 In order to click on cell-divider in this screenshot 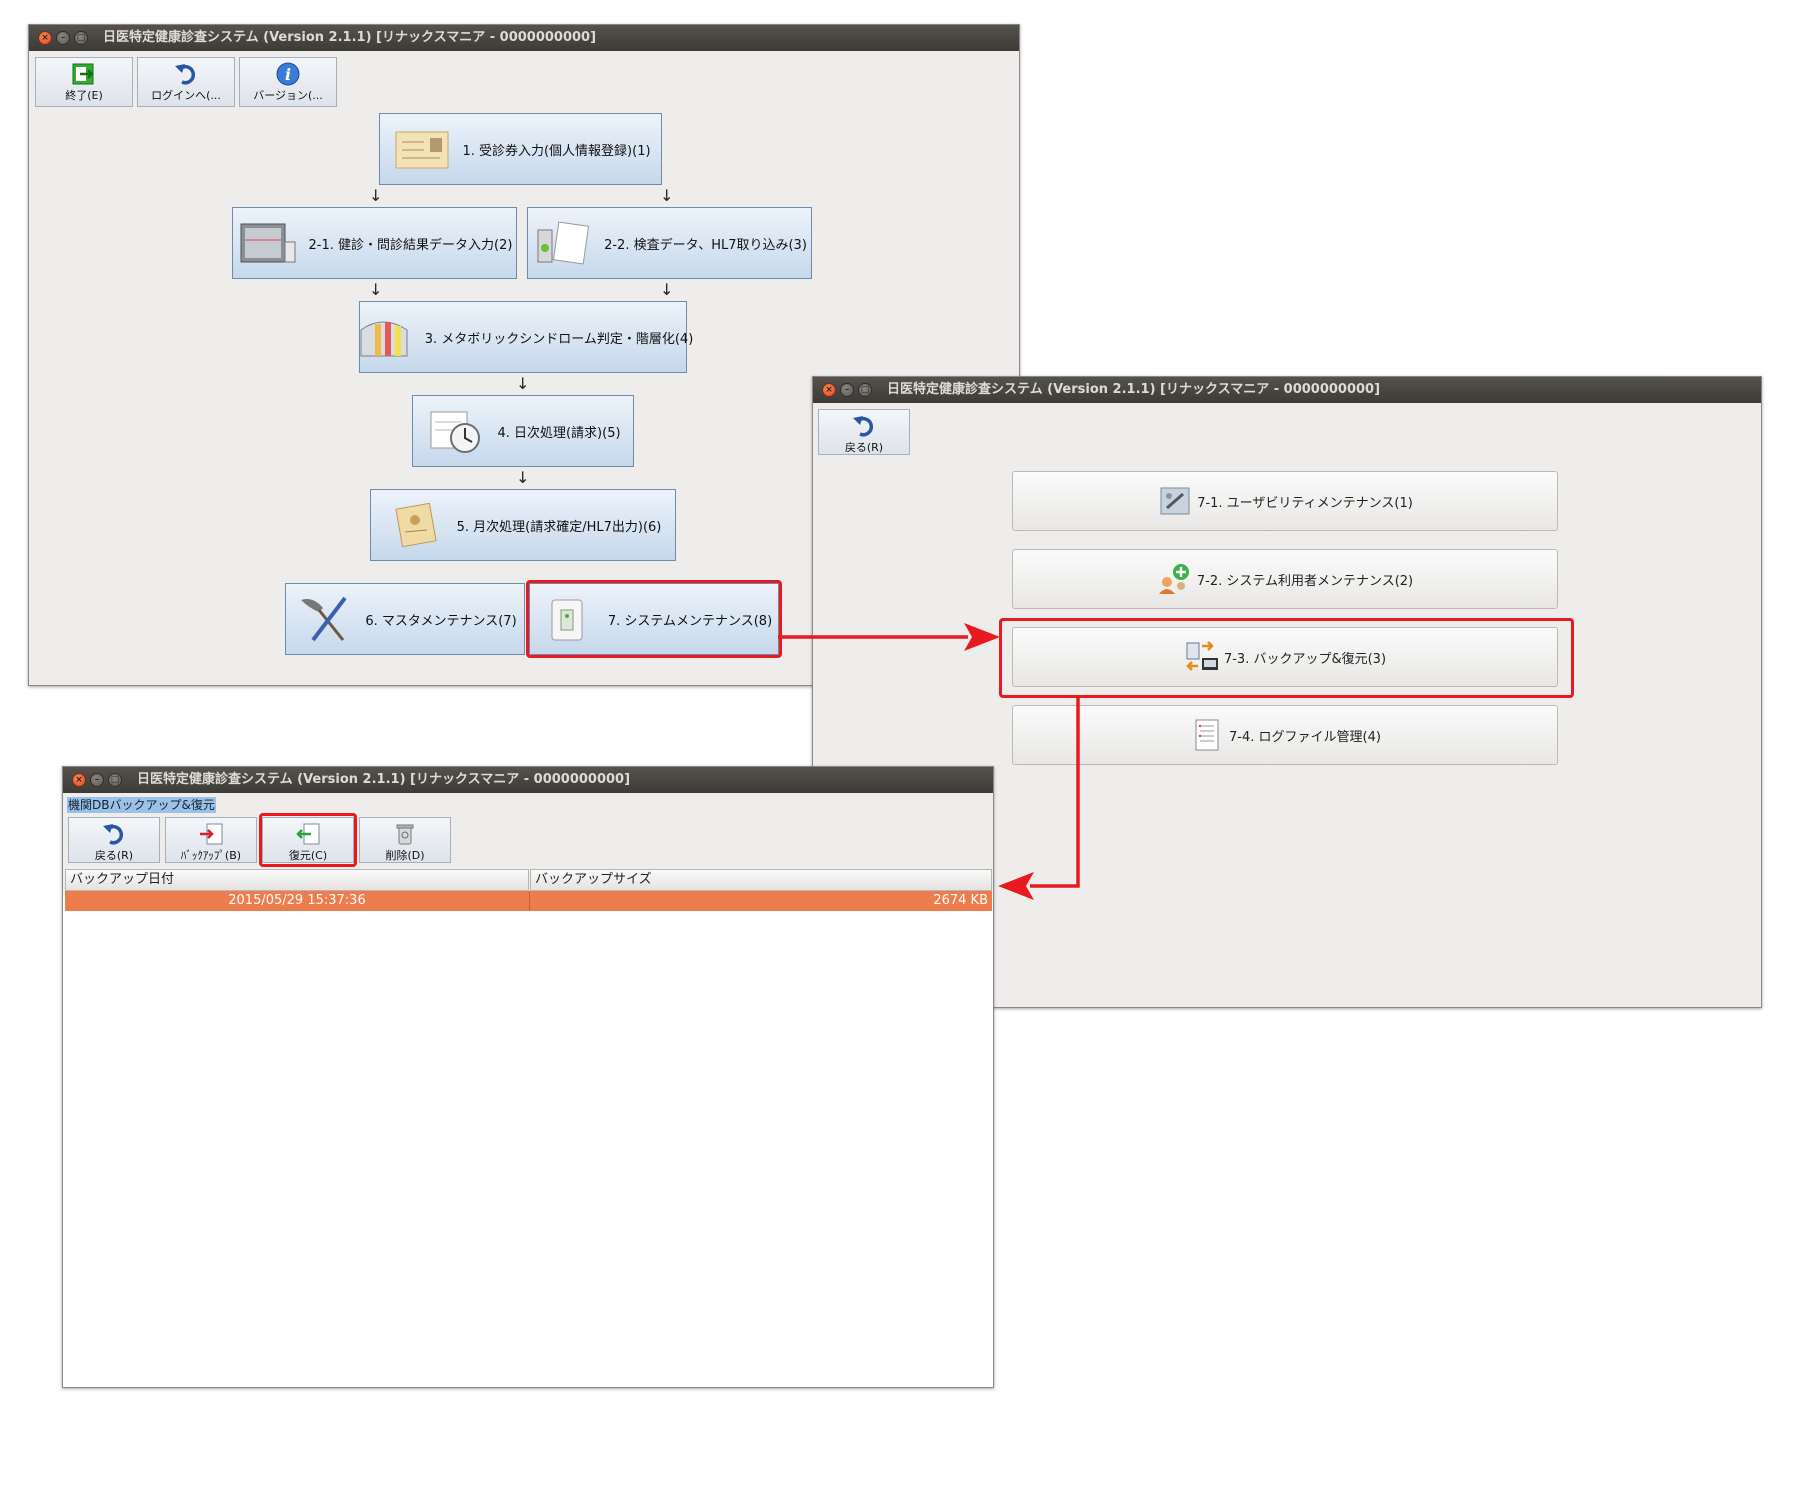, I will do `click(529, 901)`.